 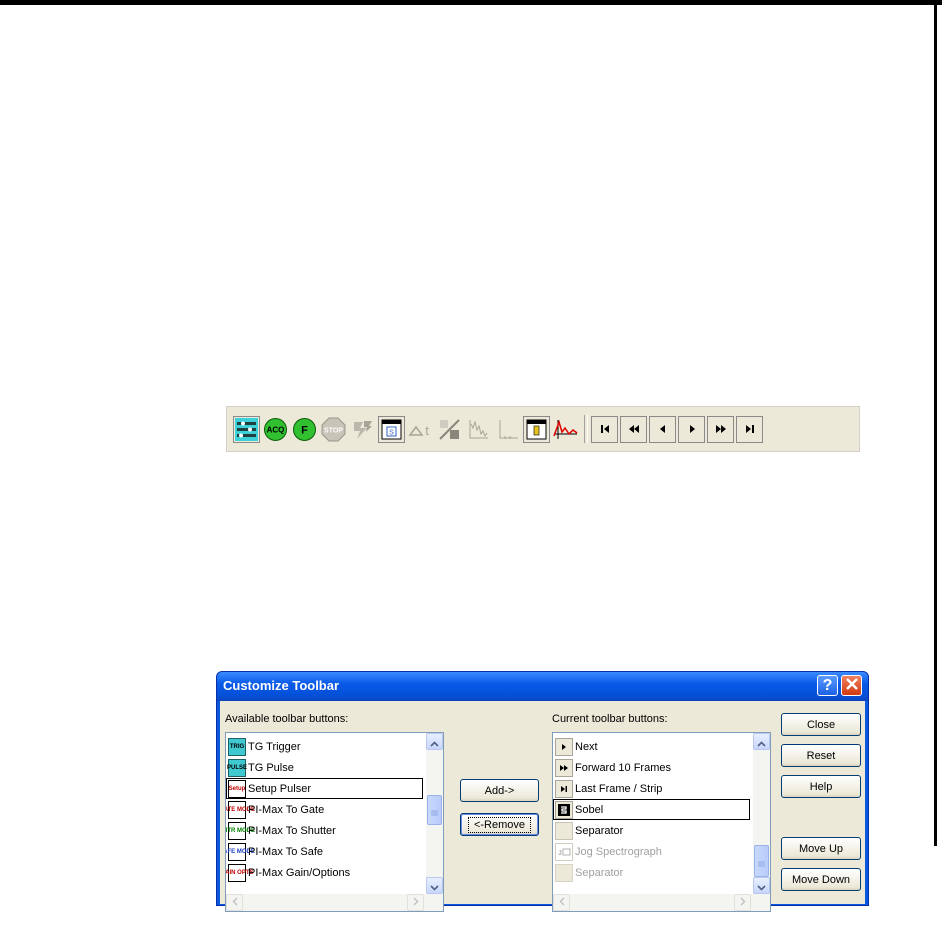 I want to click on move-up-button: Move Up, so click(x=821, y=848).